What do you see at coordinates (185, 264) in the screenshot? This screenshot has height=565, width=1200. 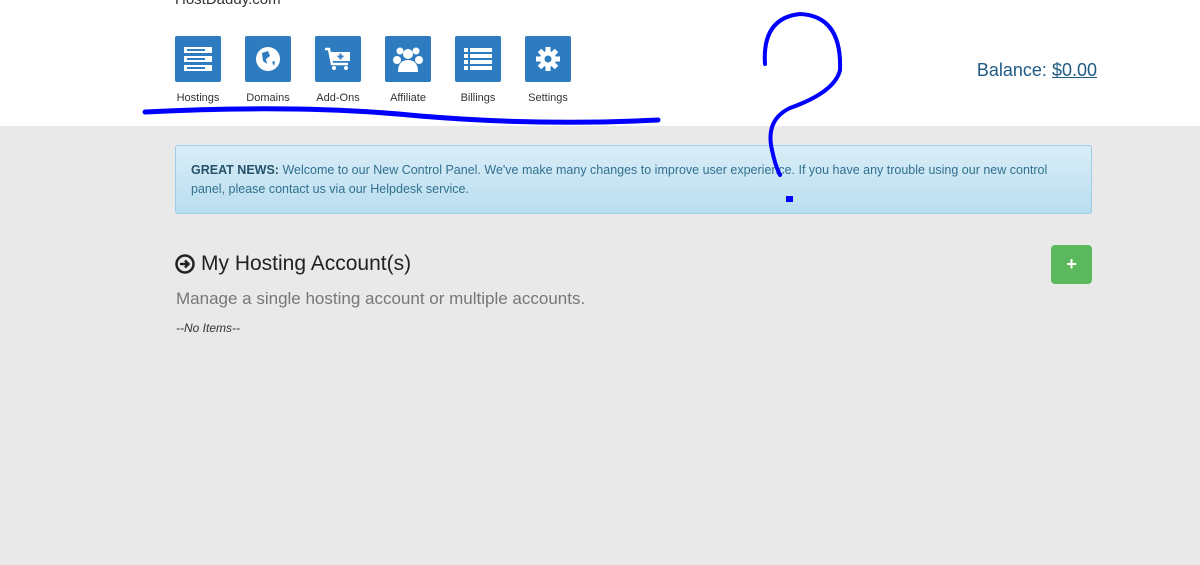 I see `arrow-circle-right-icon` at bounding box center [185, 264].